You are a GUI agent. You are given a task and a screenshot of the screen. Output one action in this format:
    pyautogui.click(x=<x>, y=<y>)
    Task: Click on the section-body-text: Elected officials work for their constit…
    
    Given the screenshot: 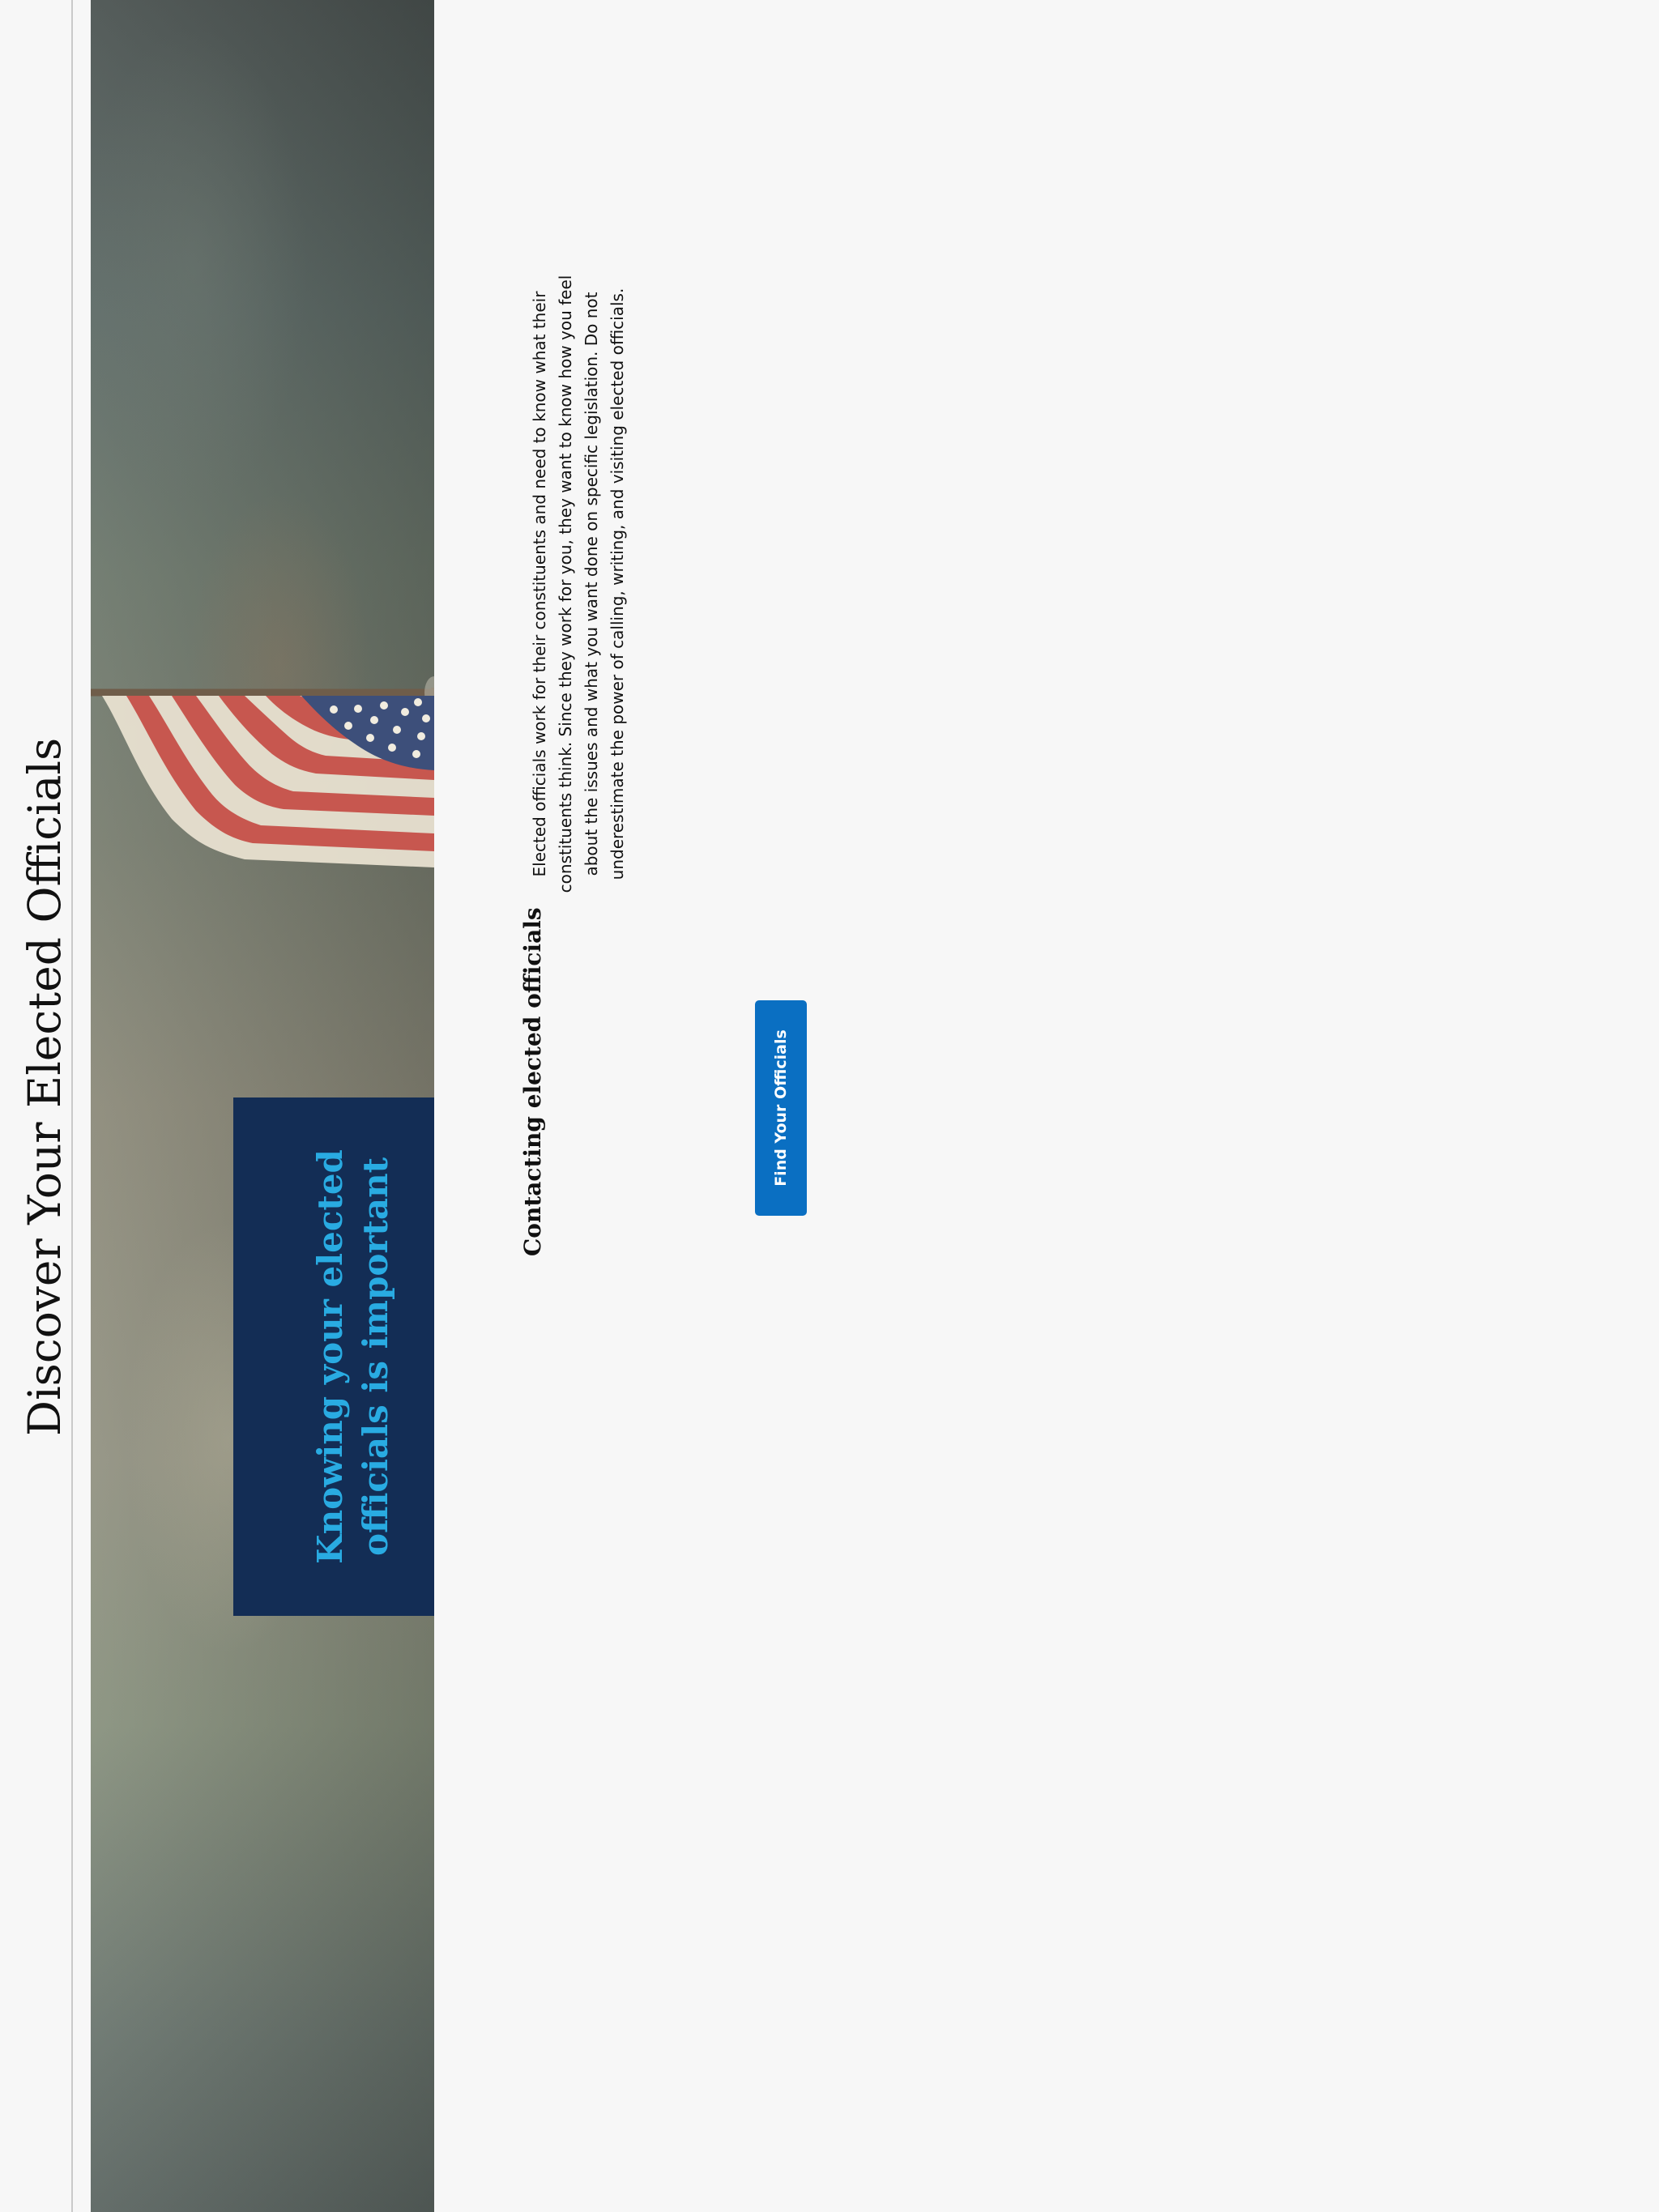 What is the action you would take?
    pyautogui.click(x=578, y=584)
    